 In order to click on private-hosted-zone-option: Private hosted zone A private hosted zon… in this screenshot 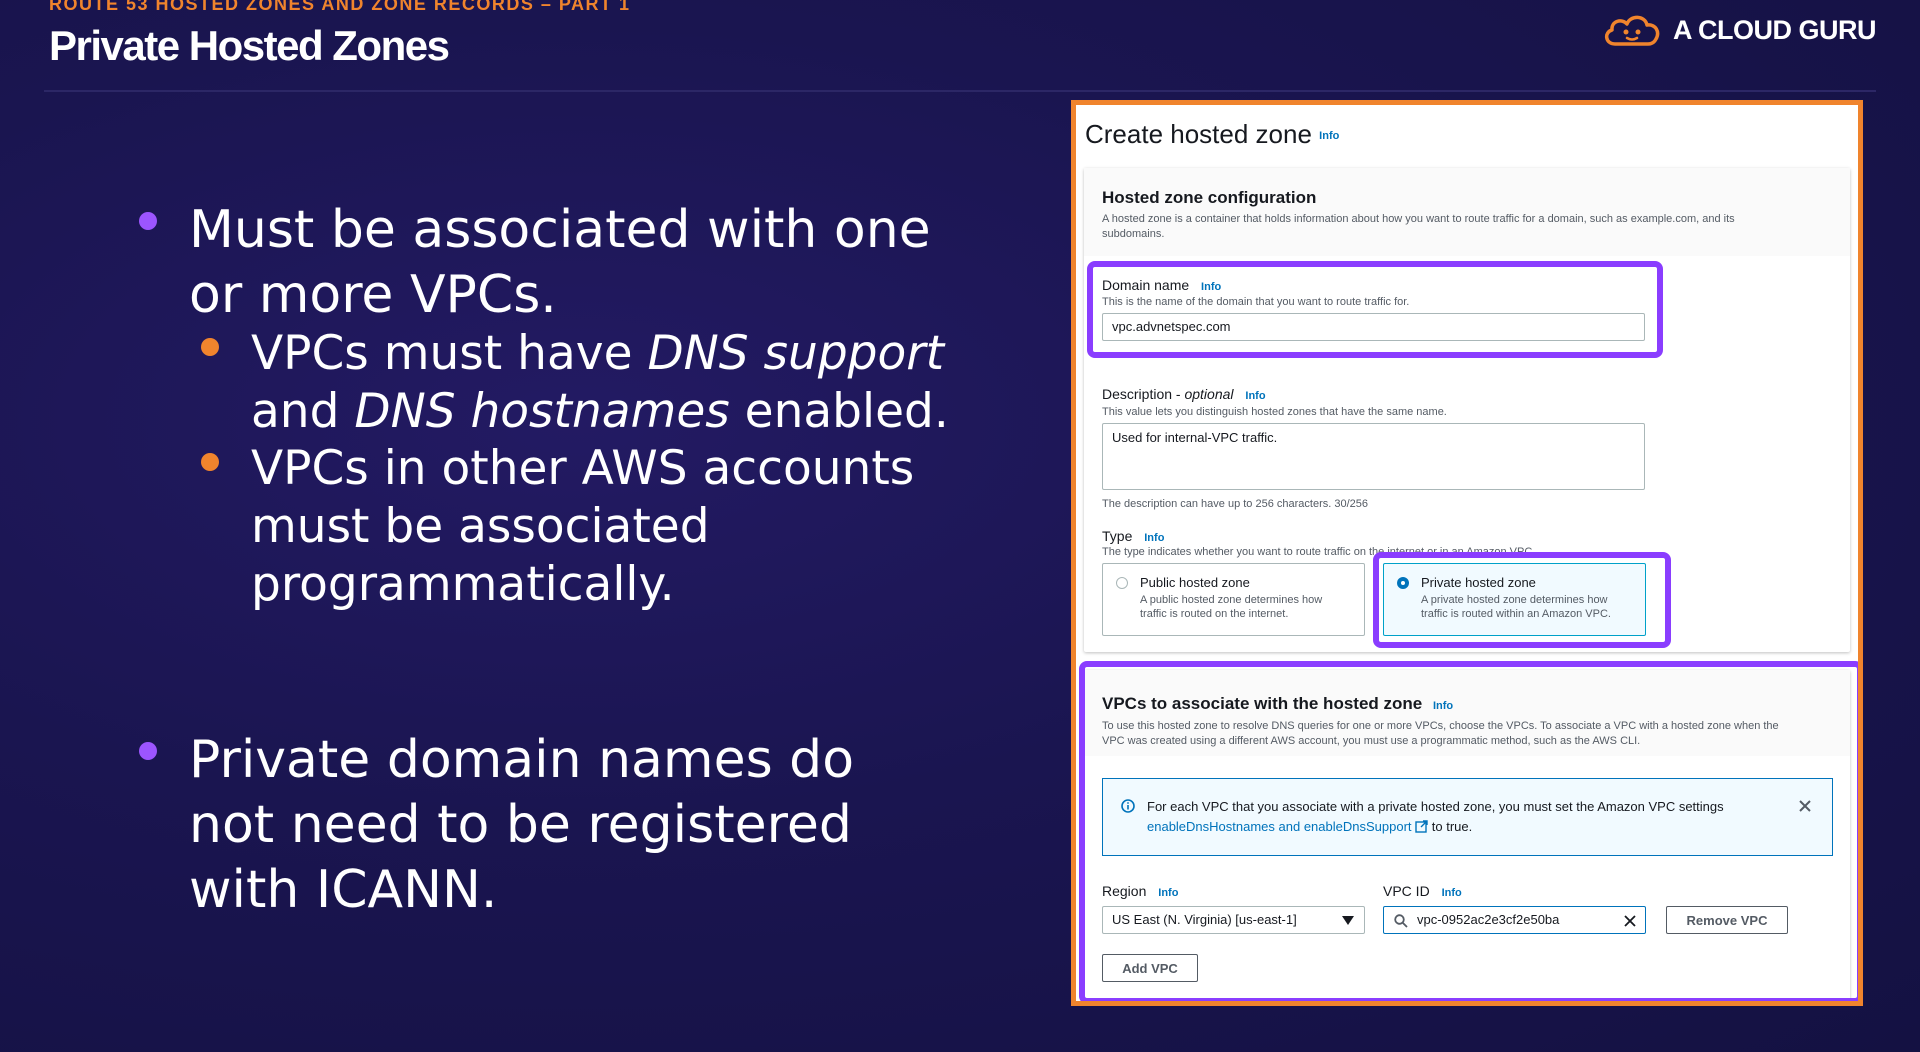, I will do `click(1514, 599)`.